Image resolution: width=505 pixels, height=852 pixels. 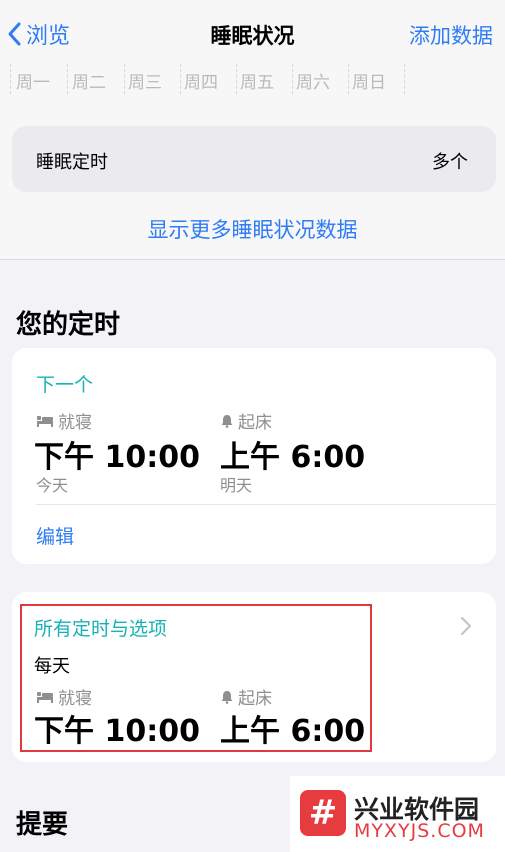 I want to click on next-heading: 下一个, so click(x=65, y=385).